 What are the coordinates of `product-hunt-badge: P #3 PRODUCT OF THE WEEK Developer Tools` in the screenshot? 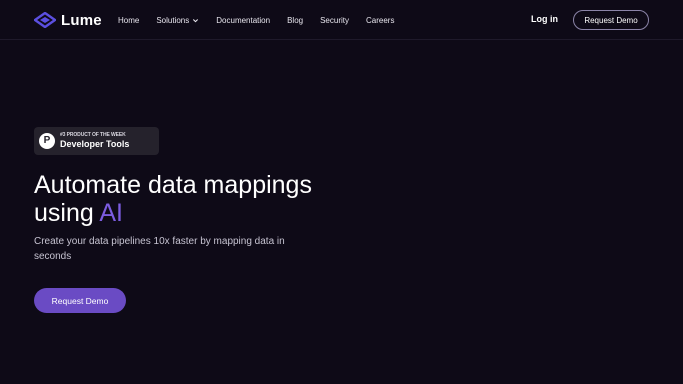 It's located at (96, 141).